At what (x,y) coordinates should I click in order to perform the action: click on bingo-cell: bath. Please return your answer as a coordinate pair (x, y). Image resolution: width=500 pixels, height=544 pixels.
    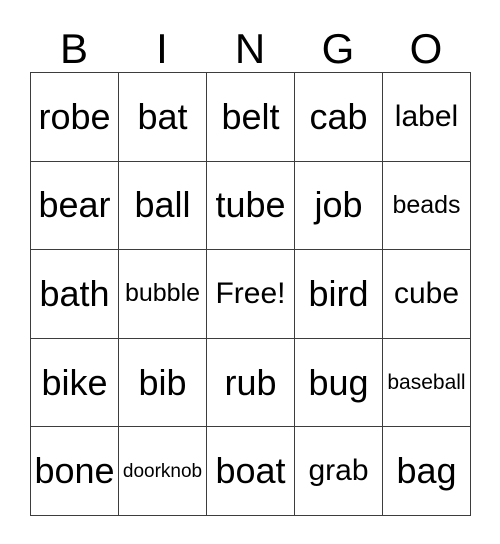
    Looking at the image, I should click on (75, 294).